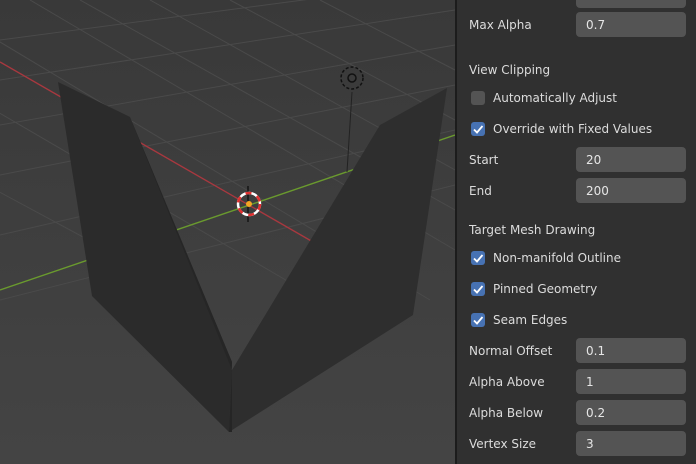 The image size is (696, 464). What do you see at coordinates (631, 4) in the screenshot?
I see `previous-field` at bounding box center [631, 4].